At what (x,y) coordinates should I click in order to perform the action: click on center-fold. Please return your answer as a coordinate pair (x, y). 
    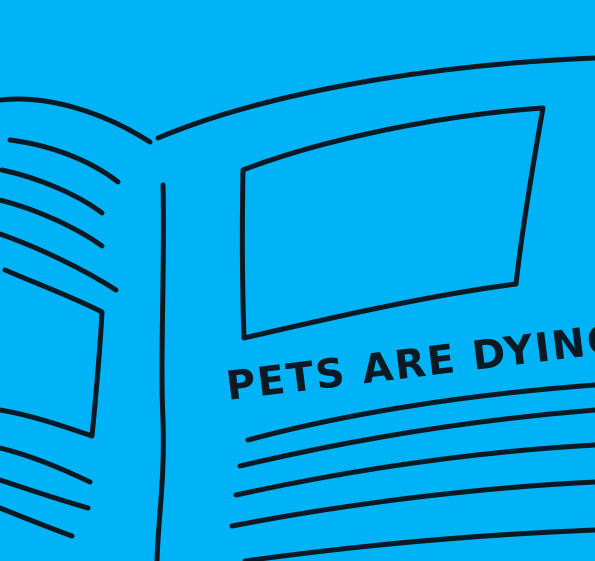
    Looking at the image, I should click on (160, 371).